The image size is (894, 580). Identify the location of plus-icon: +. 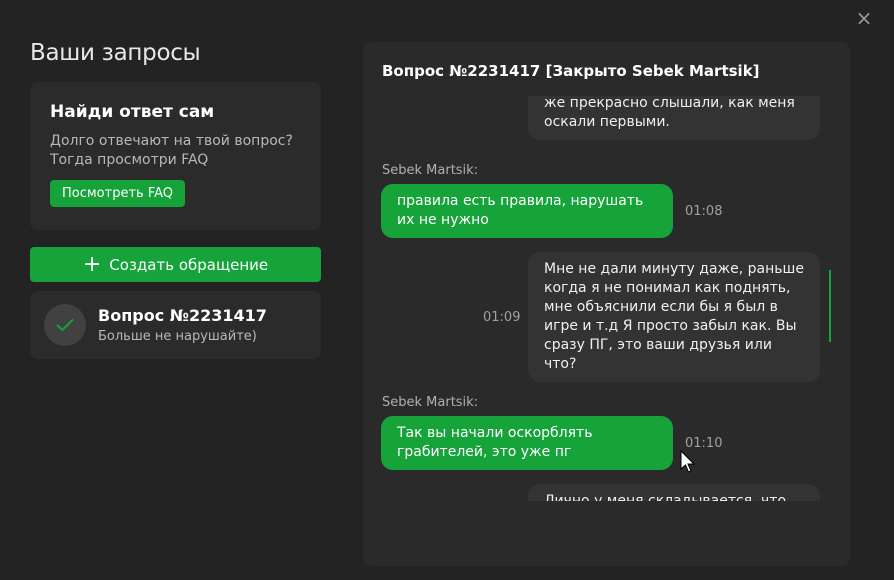
(92, 264).